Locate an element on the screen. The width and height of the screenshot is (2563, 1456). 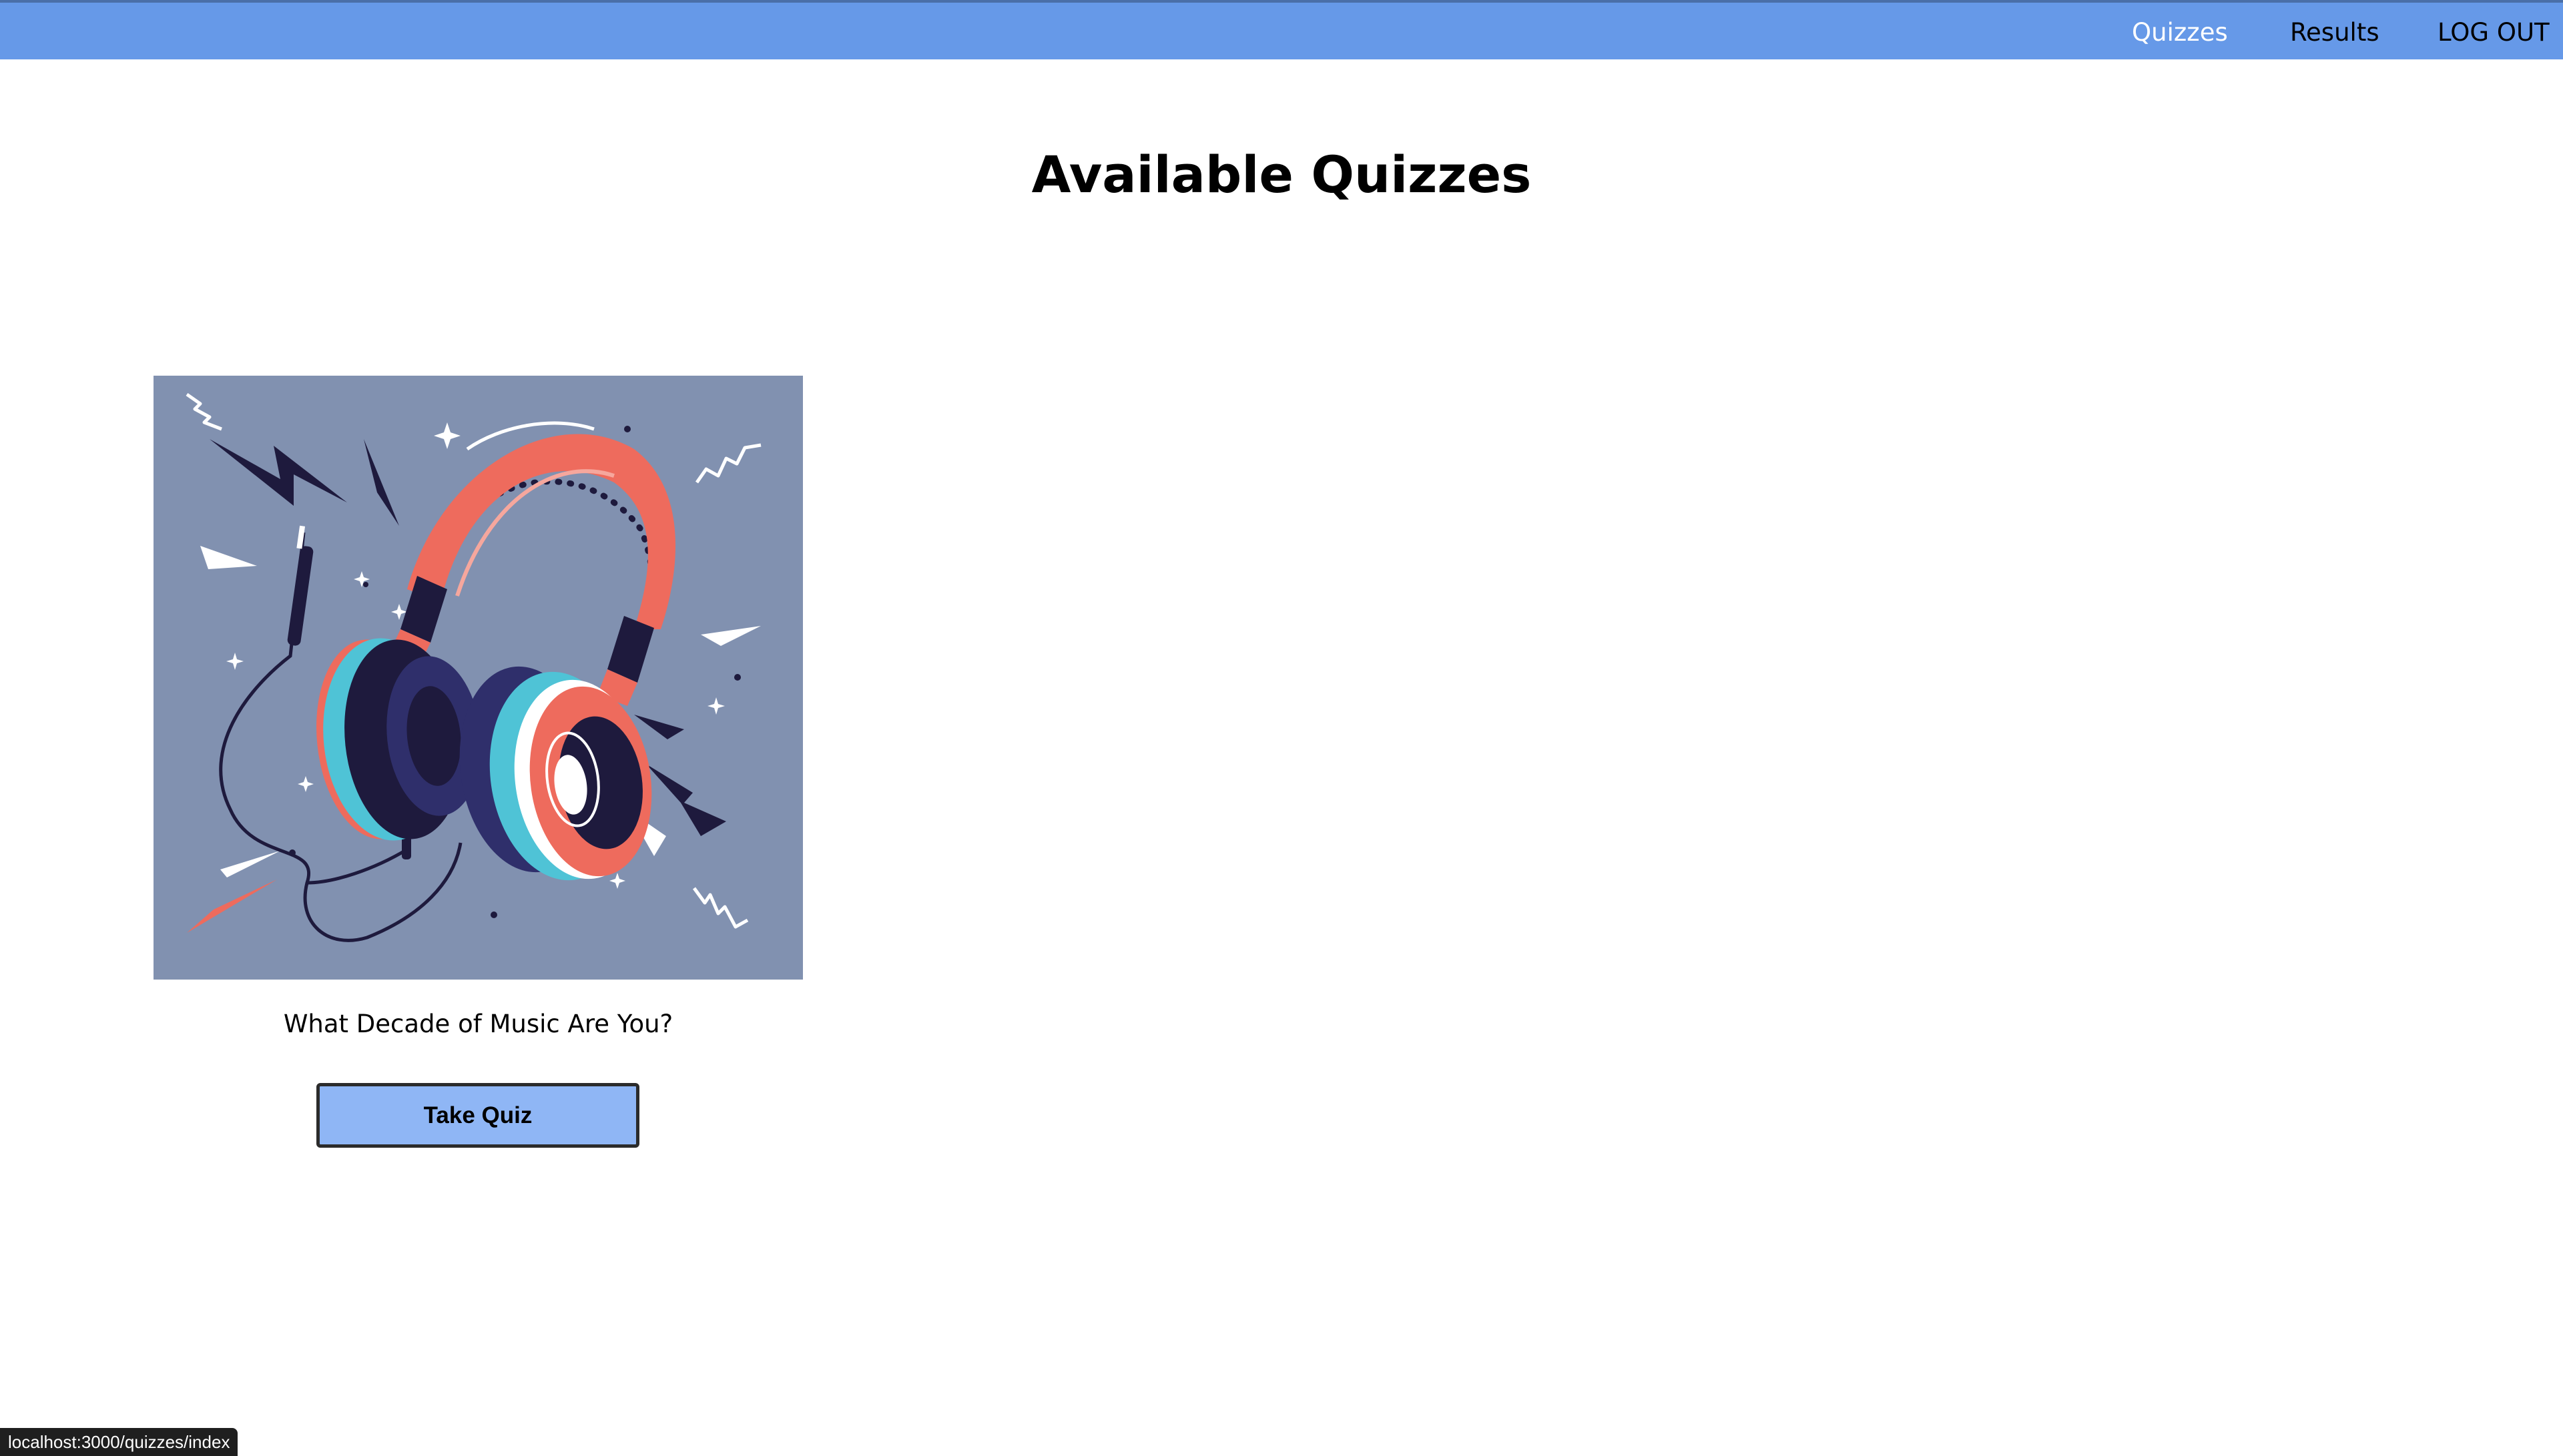
nav-link-results: Results is located at coordinates (2334, 32).